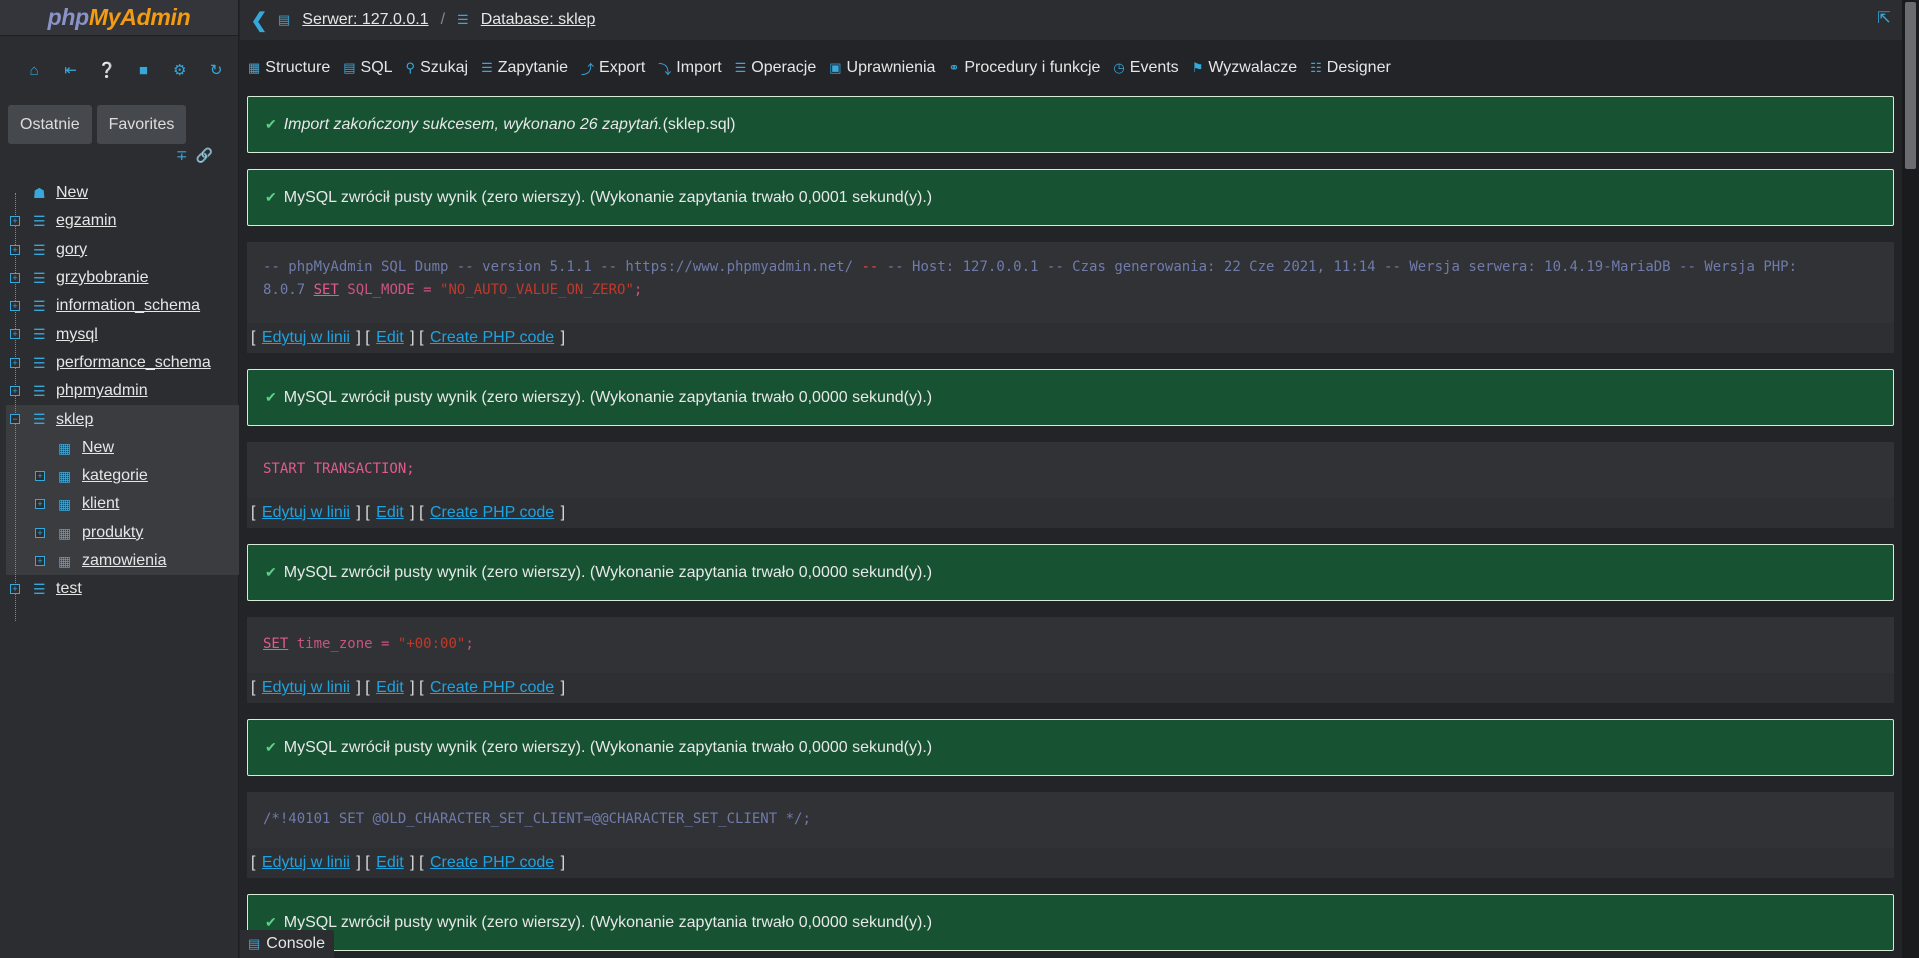 The image size is (1919, 958). I want to click on recent-tab: Ostatnie, so click(50, 124).